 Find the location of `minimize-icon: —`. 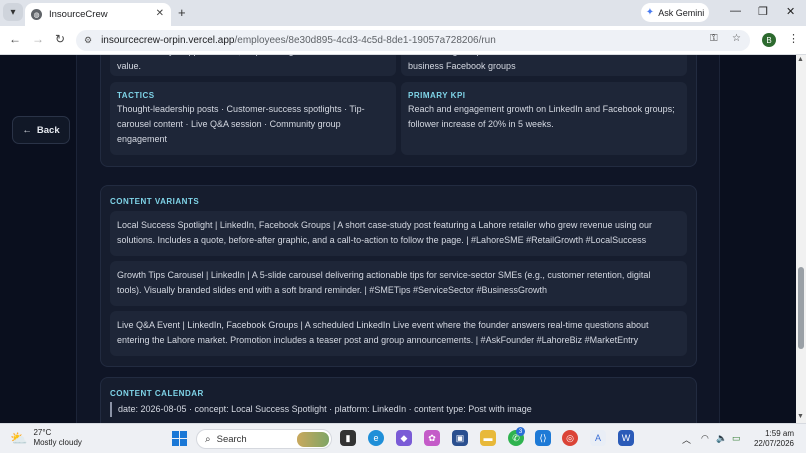

minimize-icon: — is located at coordinates (735, 11).